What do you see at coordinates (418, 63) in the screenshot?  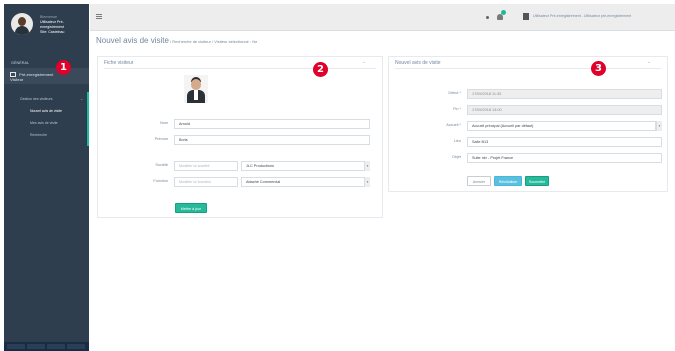 I see `visit-panel-title: Nouvel avis de visite` at bounding box center [418, 63].